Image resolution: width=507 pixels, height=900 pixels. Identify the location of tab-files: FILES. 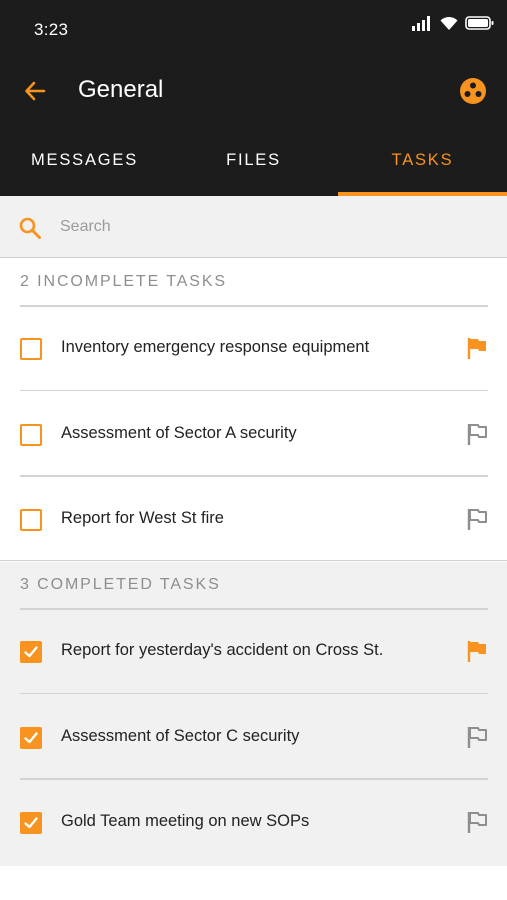
(253, 162).